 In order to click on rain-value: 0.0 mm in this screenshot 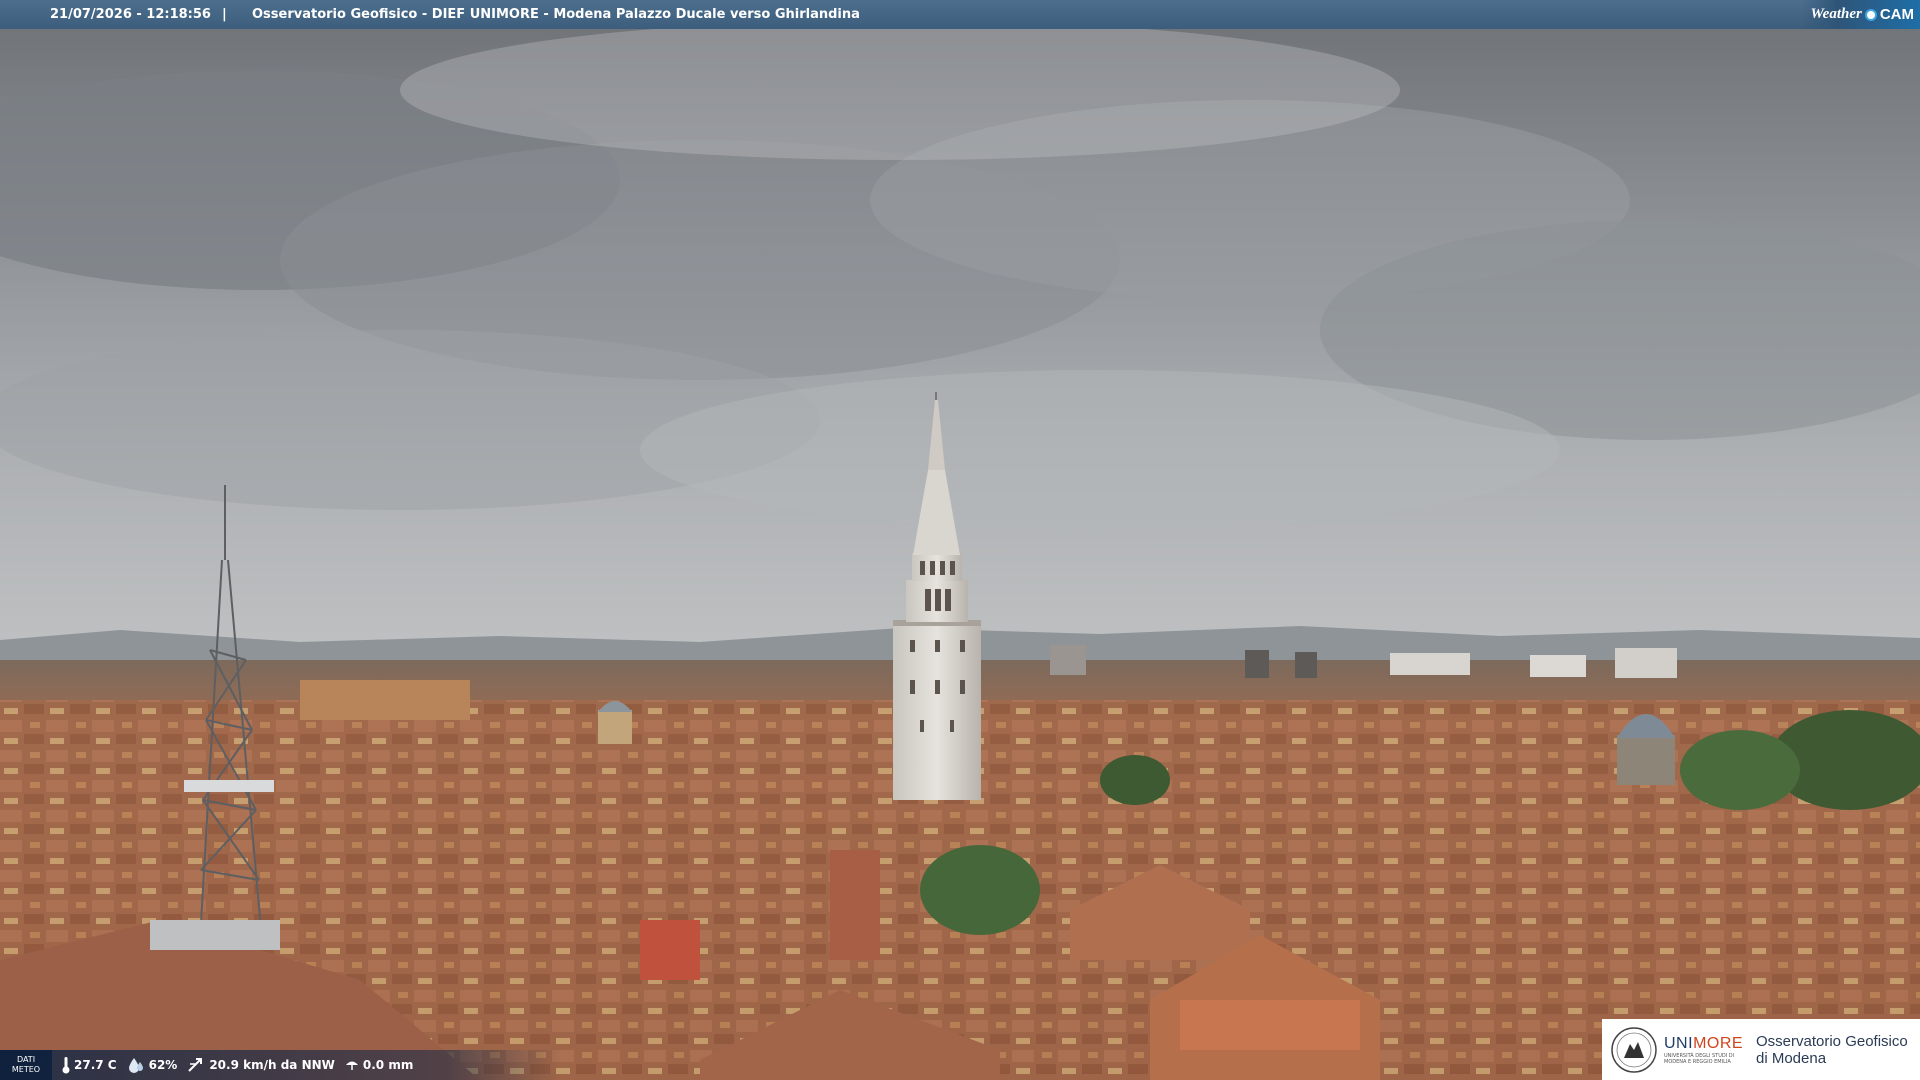, I will do `click(388, 1065)`.